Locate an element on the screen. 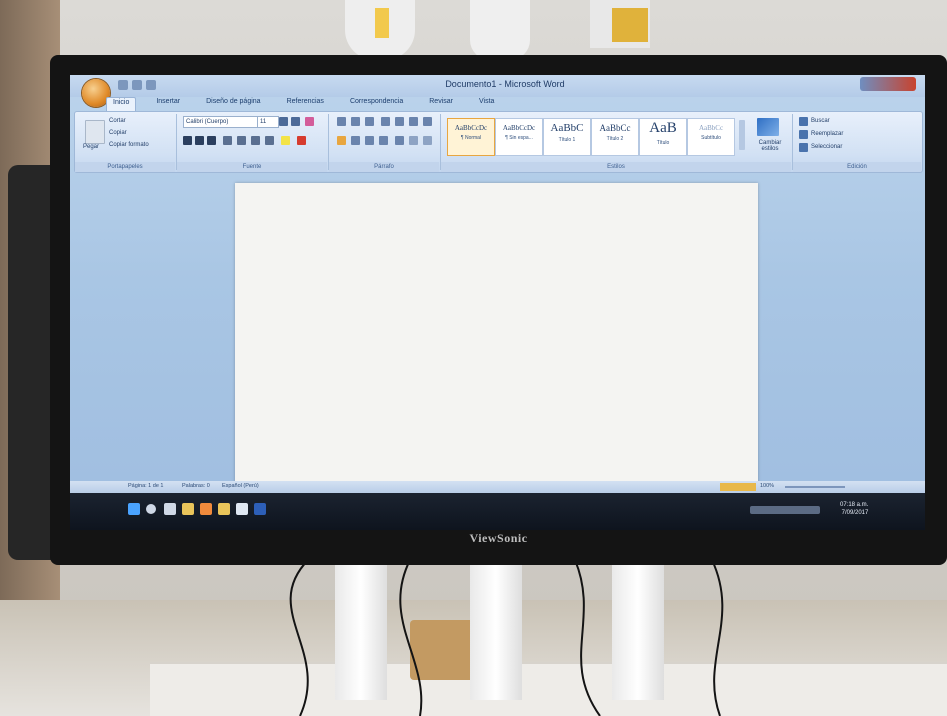 Image resolution: width=947 pixels, height=716 pixels. grow-font-icon is located at coordinates (283, 121).